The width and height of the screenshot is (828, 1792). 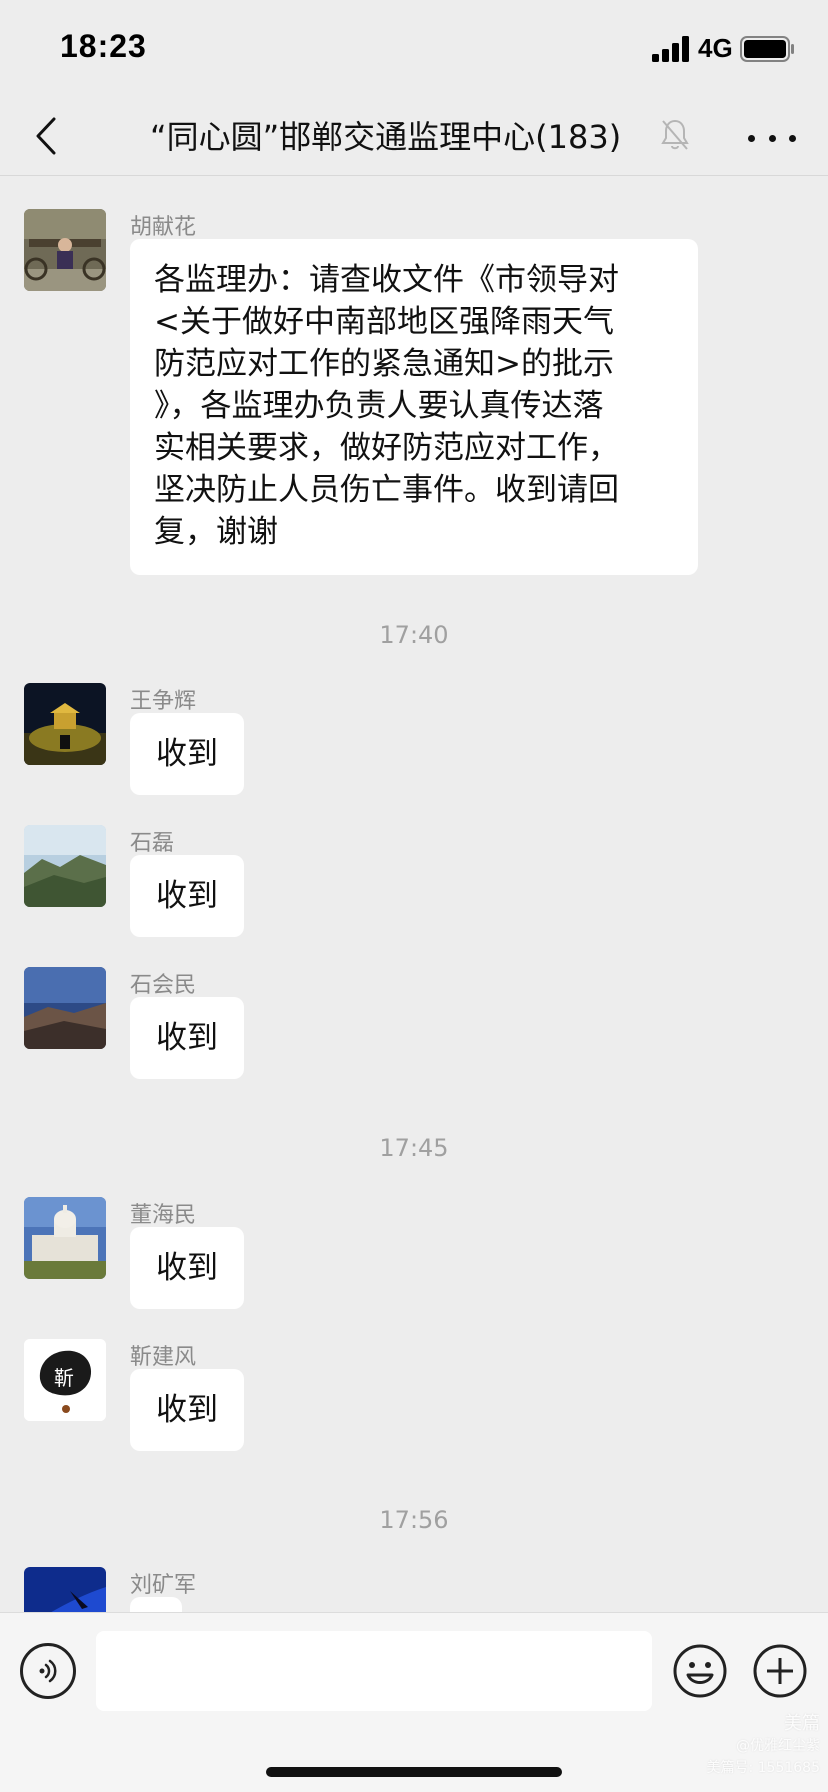 I want to click on message-line: 复，谢谢, so click(x=216, y=532).